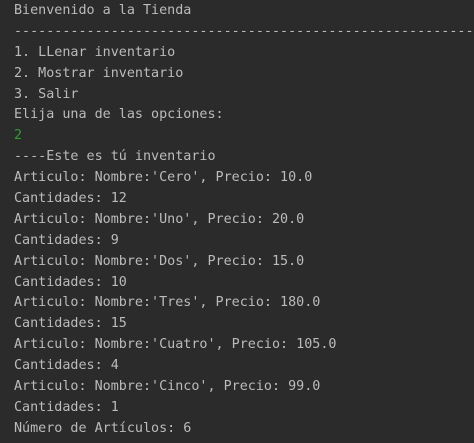 The height and width of the screenshot is (443, 474). I want to click on console-line-menu-option-1: 1. LLenar inventario, so click(95, 52).